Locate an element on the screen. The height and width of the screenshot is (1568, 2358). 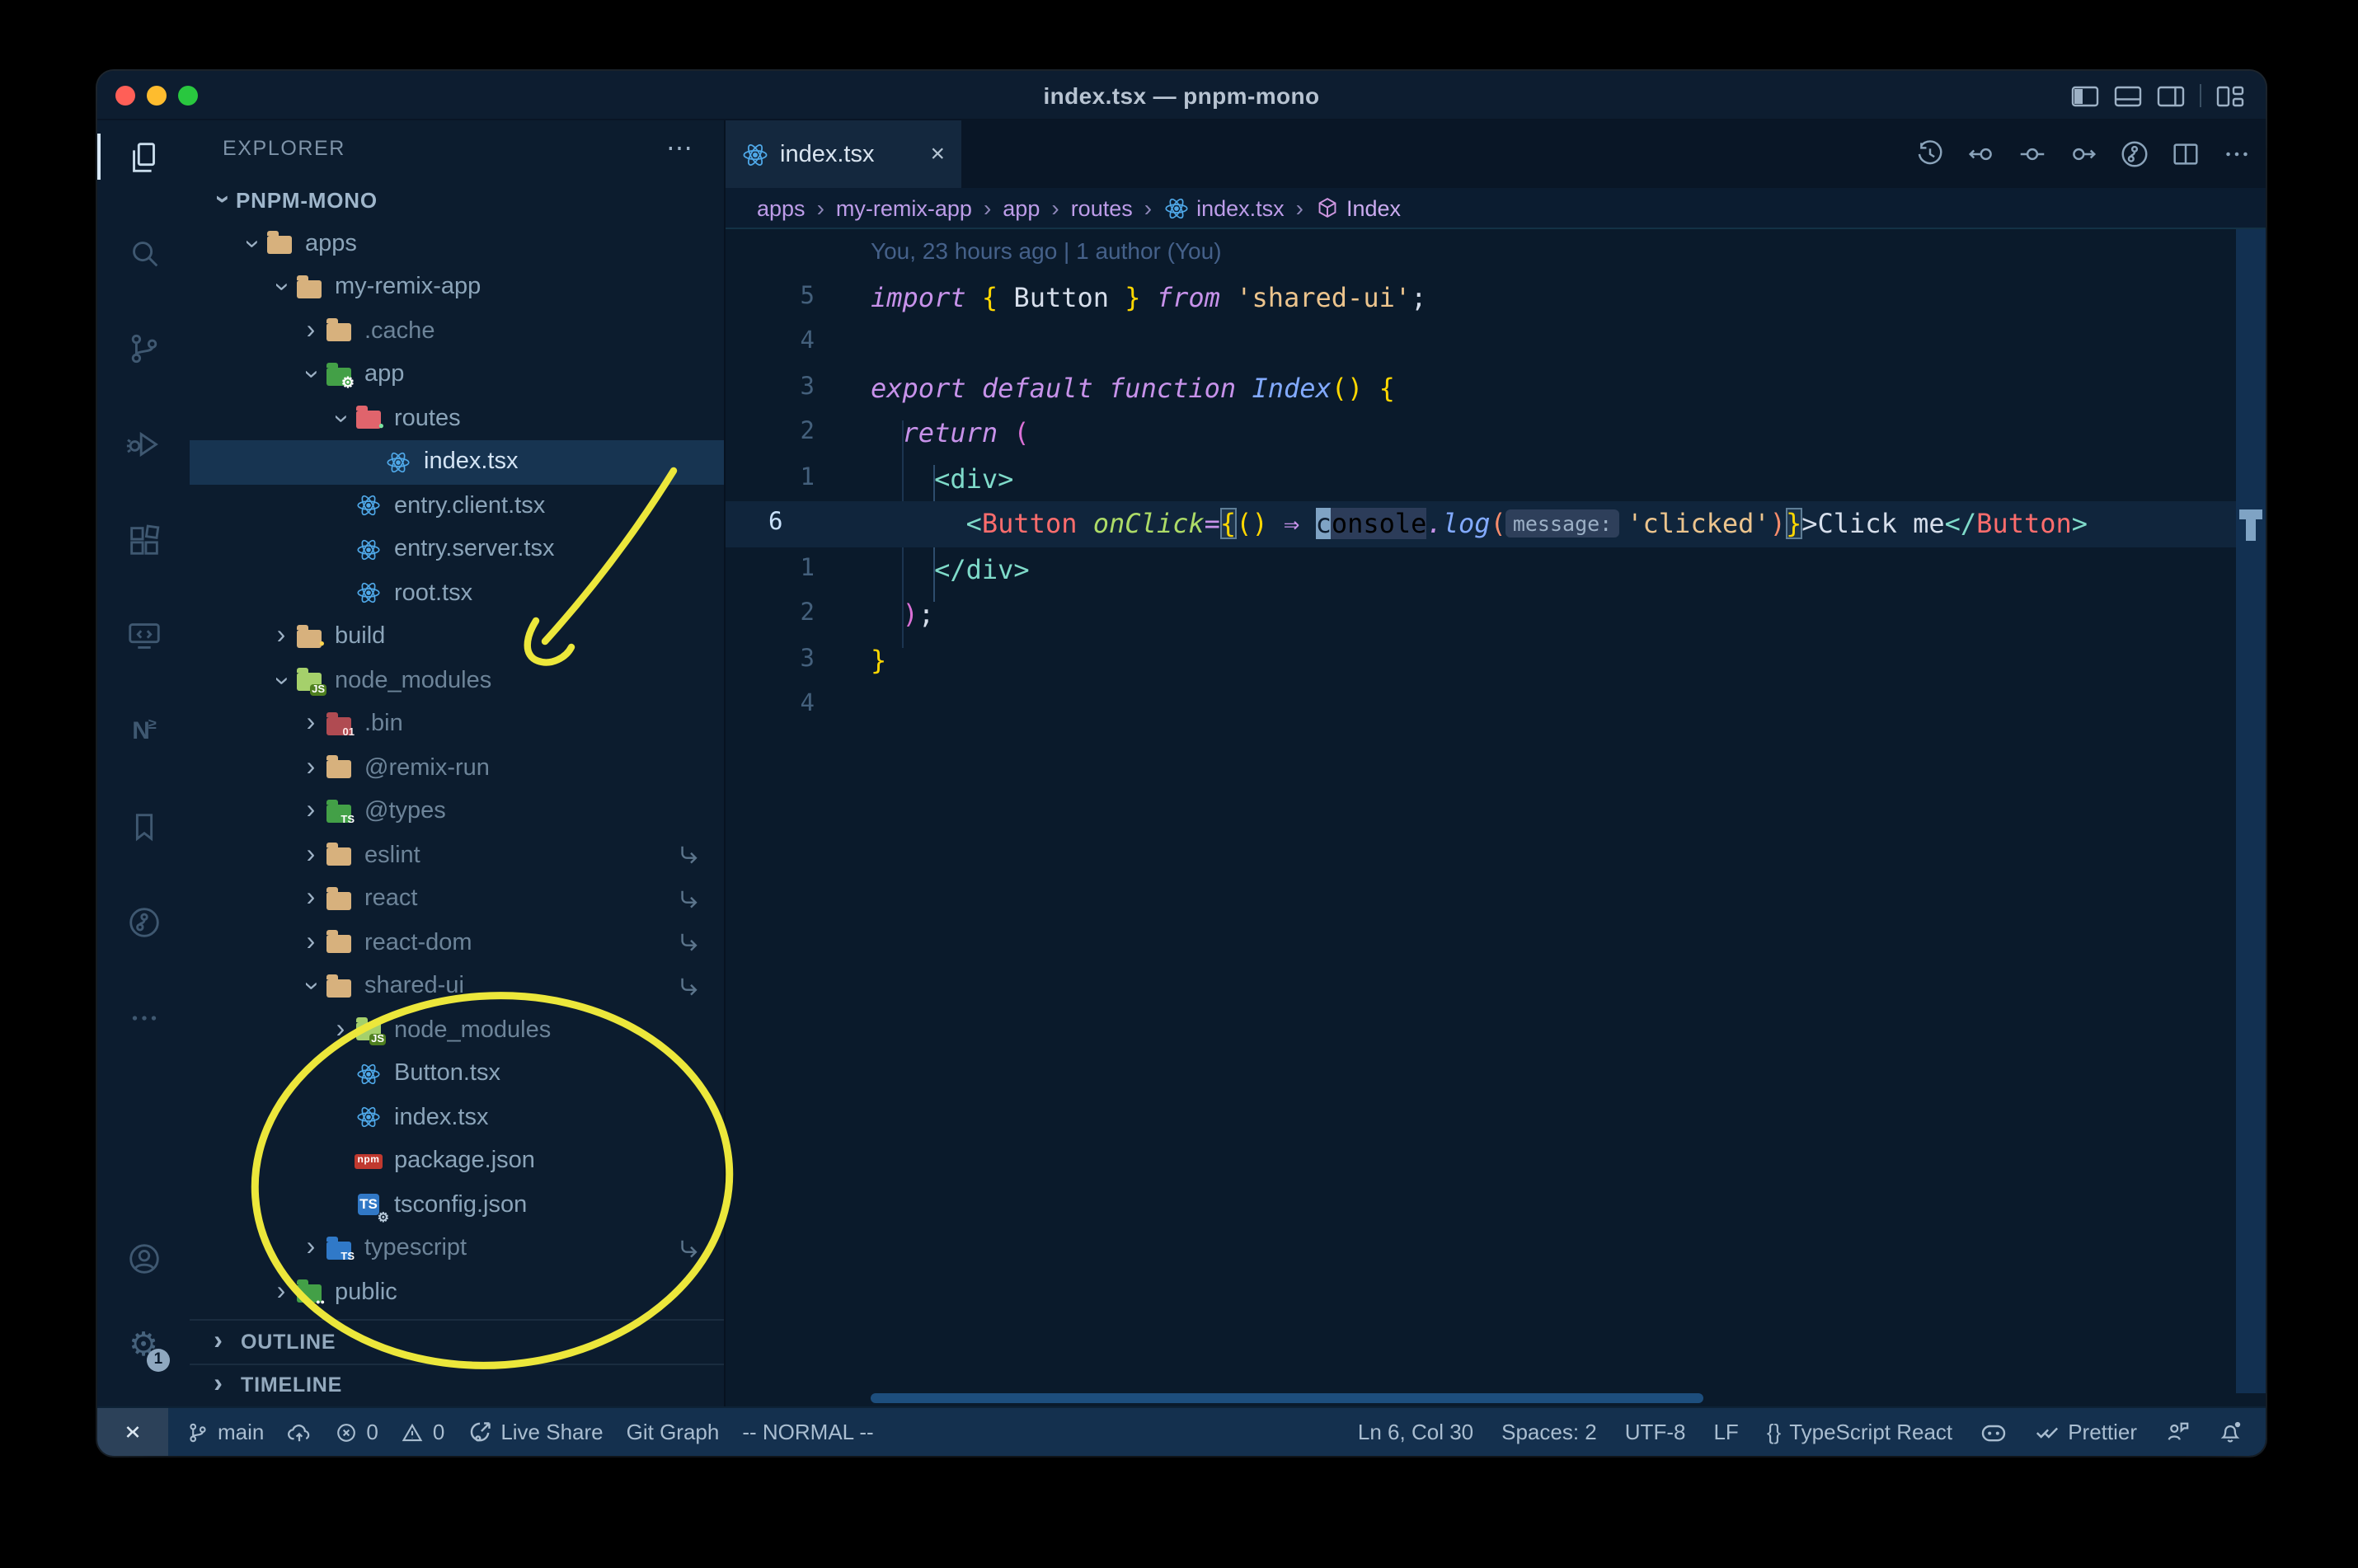
tab-index-tsx: index.tsx × is located at coordinates (843, 154).